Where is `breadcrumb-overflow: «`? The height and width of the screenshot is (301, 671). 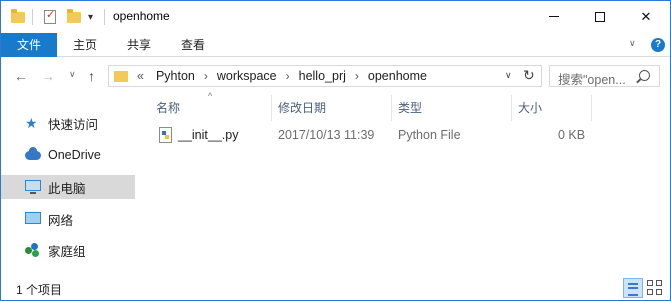 breadcrumb-overflow: « is located at coordinates (140, 76).